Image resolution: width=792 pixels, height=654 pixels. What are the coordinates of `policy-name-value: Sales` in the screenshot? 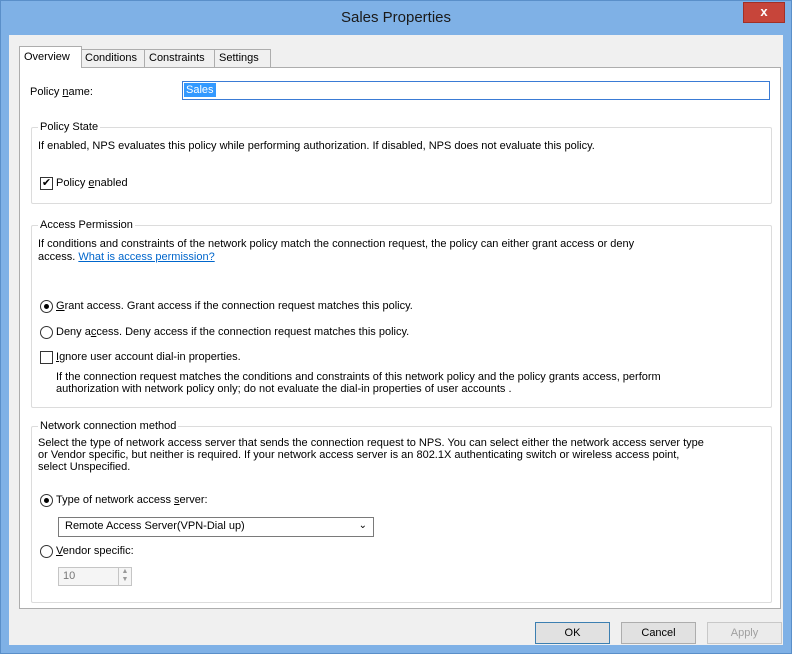 It's located at (200, 90).